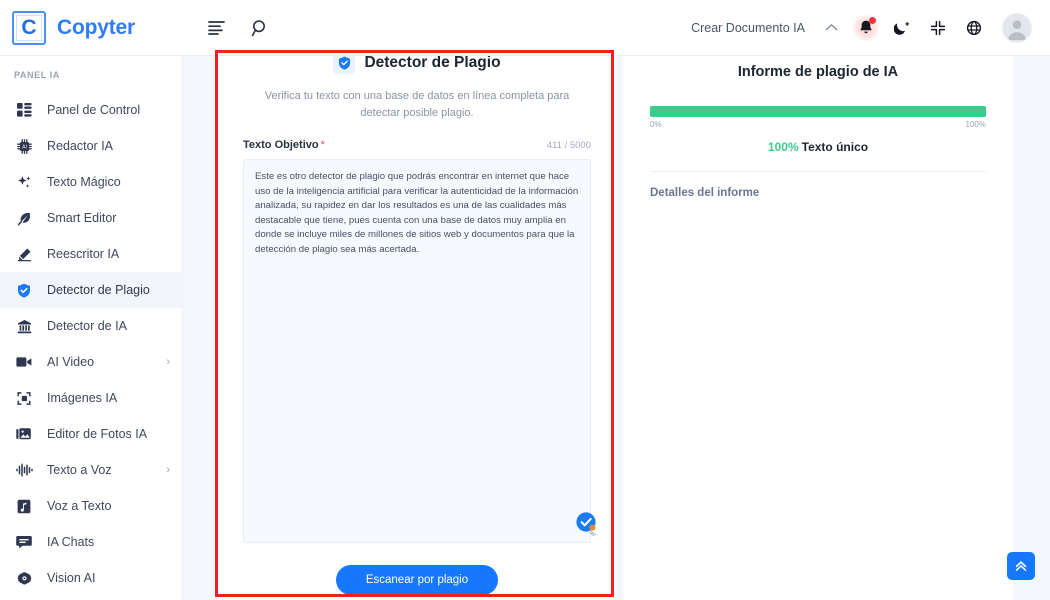  Describe the element at coordinates (24, 326) in the screenshot. I see `bank-detector-icon` at that location.